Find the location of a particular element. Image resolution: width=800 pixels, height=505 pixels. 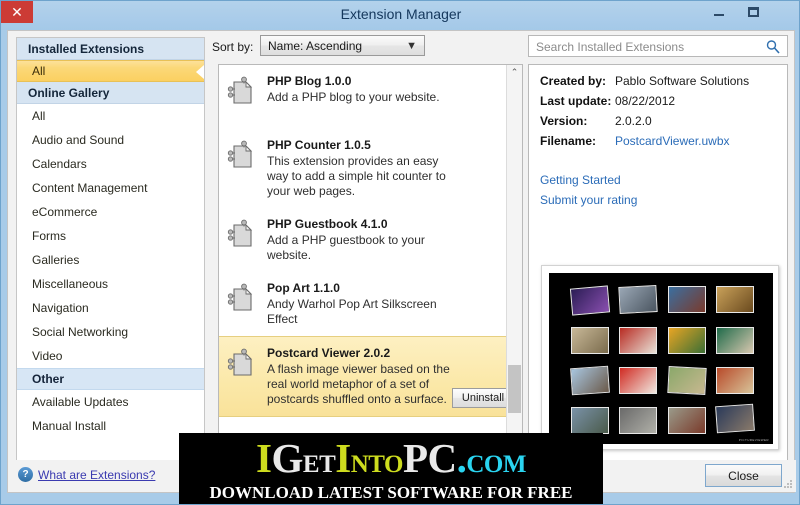

sidebar-item-content-management: Content Management is located at coordinates (110, 188).